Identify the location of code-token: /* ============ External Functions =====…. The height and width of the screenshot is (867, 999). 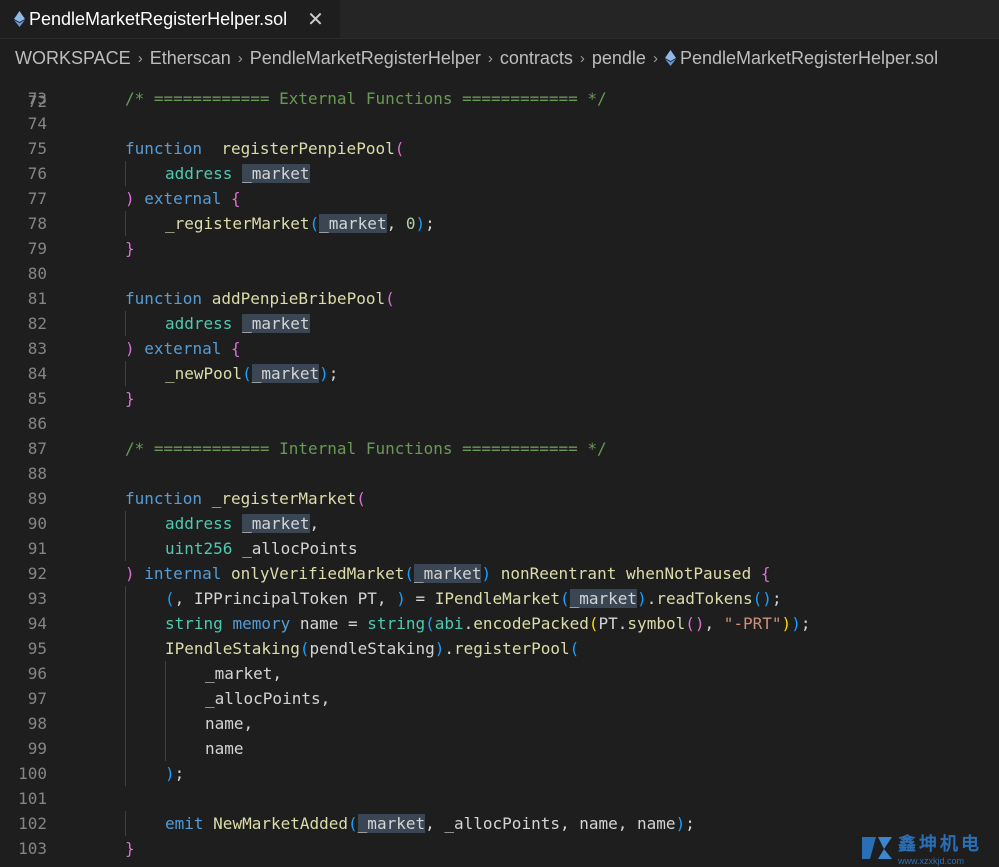
(366, 98).